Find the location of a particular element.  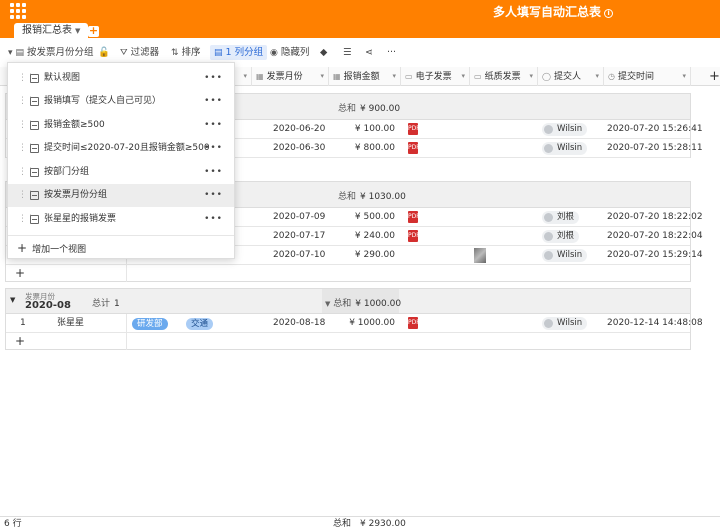

group-count: 总计 1 is located at coordinates (106, 302).